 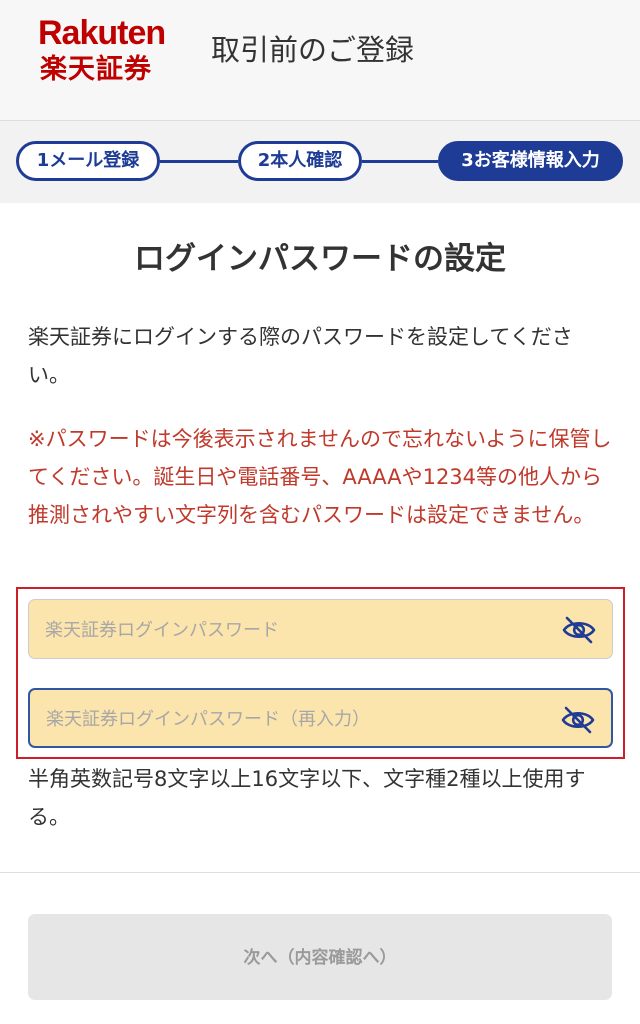 I want to click on password-input, so click(x=295, y=630).